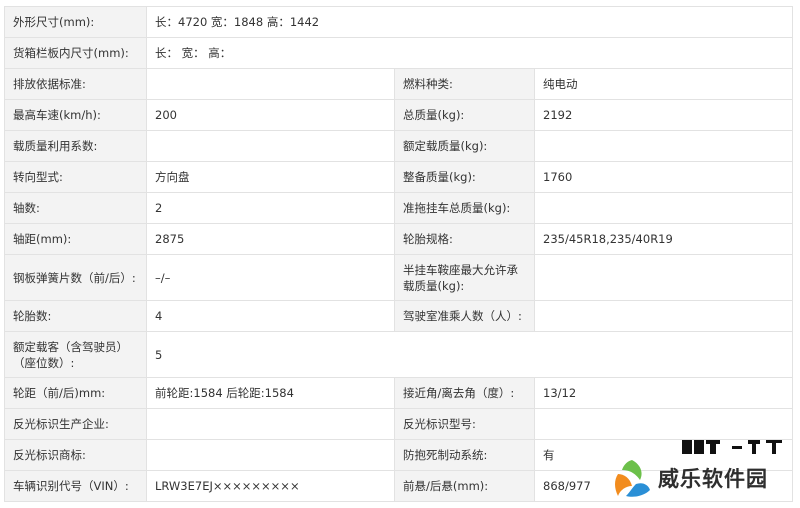 The image size is (800, 508). I want to click on spec-row: 钢板弹簧片数（前/后）: –/– 半挂车鞍座最大允许承载质量(kg):, so click(398, 277).